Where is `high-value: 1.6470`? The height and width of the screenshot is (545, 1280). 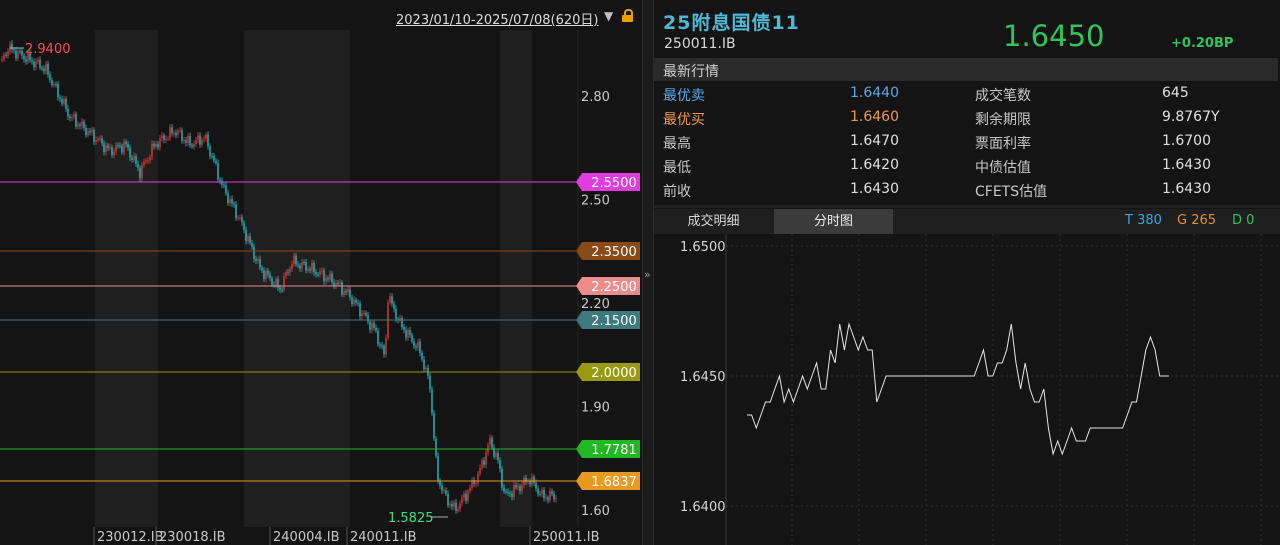 high-value: 1.6470 is located at coordinates (874, 141).